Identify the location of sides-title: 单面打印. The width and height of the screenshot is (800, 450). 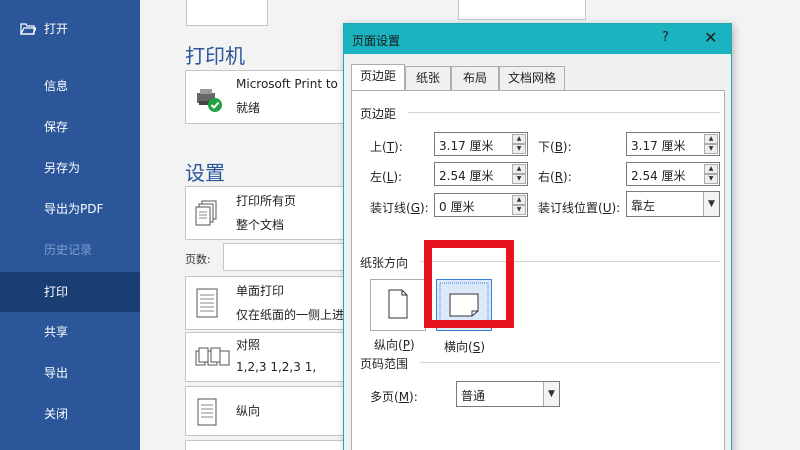
(260, 291).